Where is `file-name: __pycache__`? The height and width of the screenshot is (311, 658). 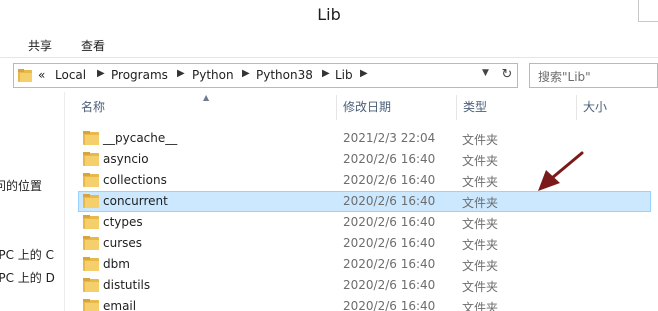 file-name: __pycache__ is located at coordinates (140, 138).